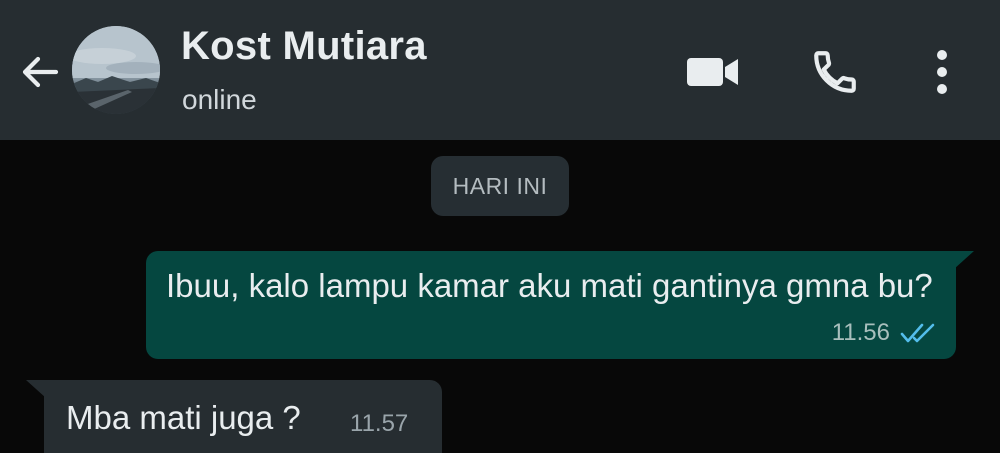  What do you see at coordinates (917, 333) in the screenshot?
I see `double-check-read-icon` at bounding box center [917, 333].